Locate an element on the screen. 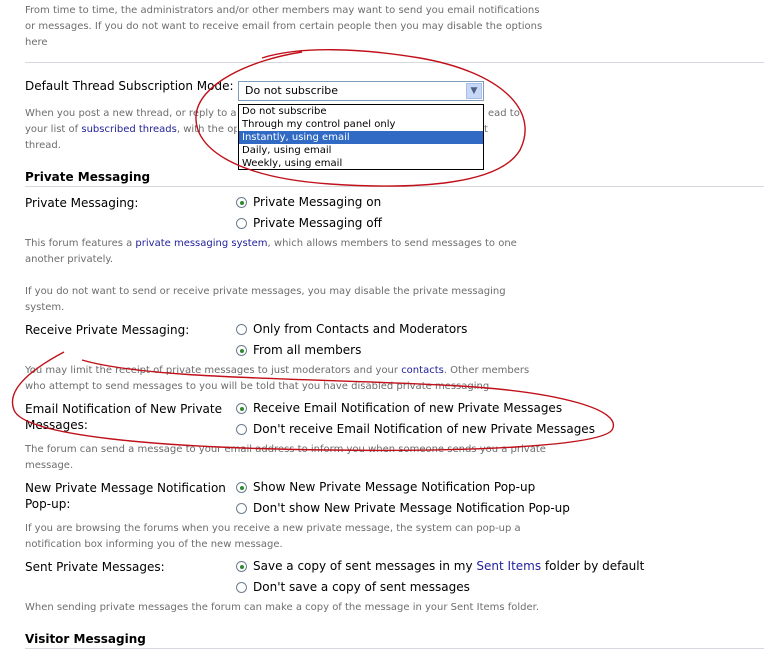  pm-desc-line-2: another privately. is located at coordinates (69, 259).